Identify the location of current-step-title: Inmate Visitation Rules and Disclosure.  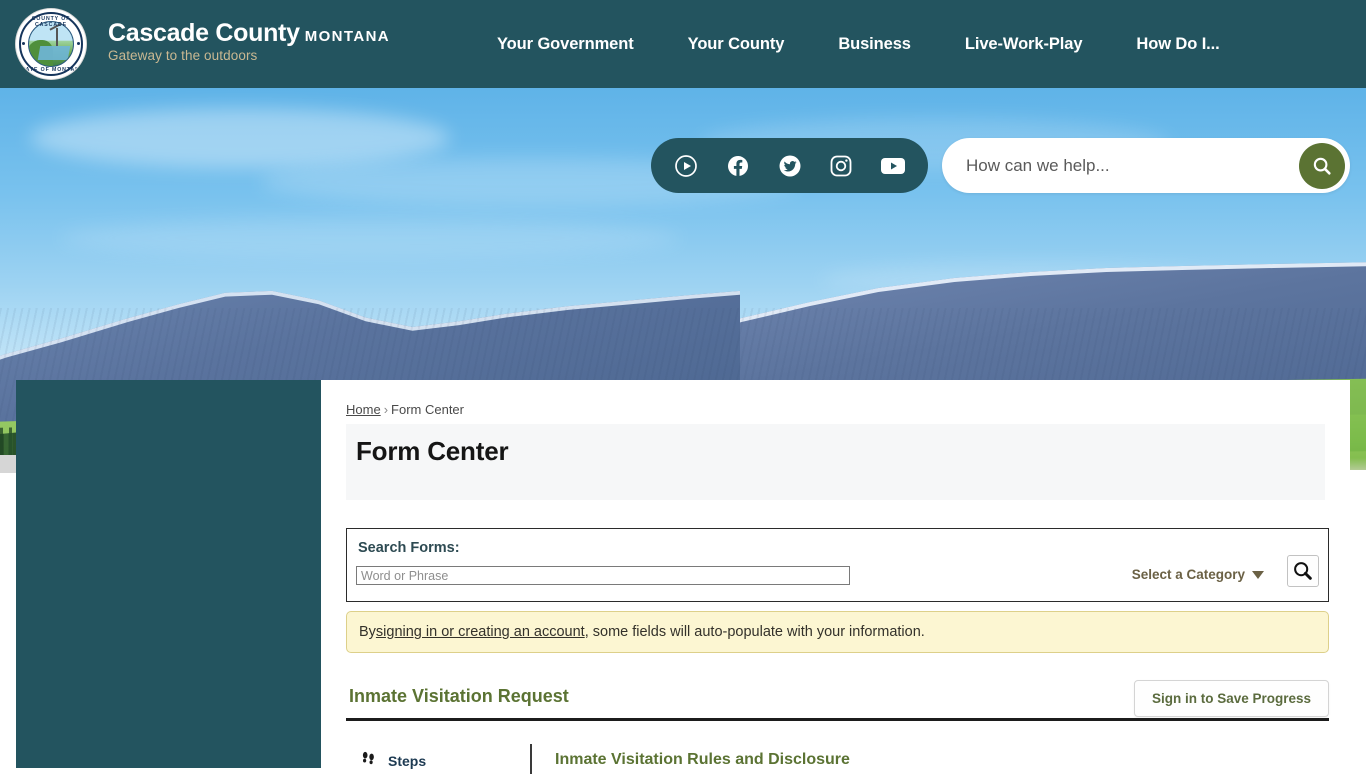
(702, 759).